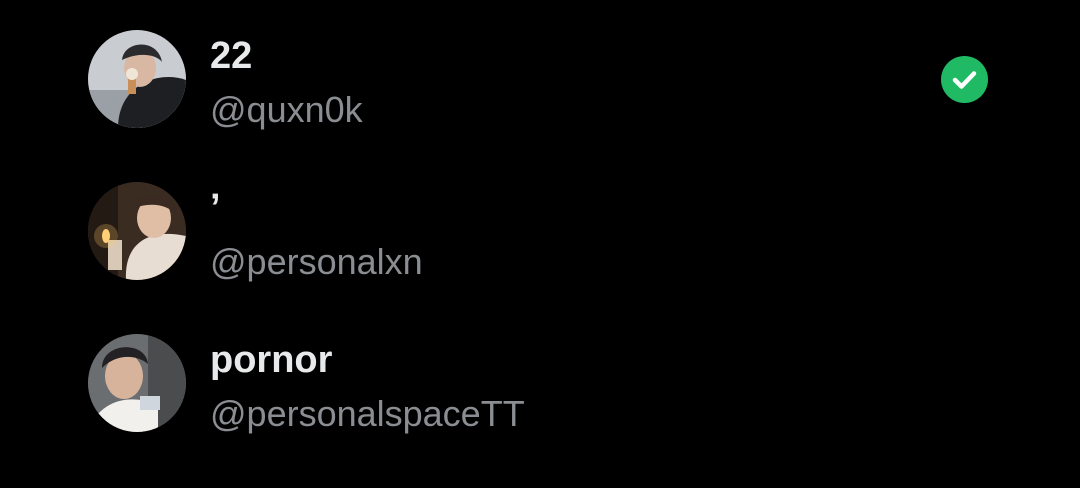 The width and height of the screenshot is (1080, 488). I want to click on account-handle: @personalxn, so click(316, 261).